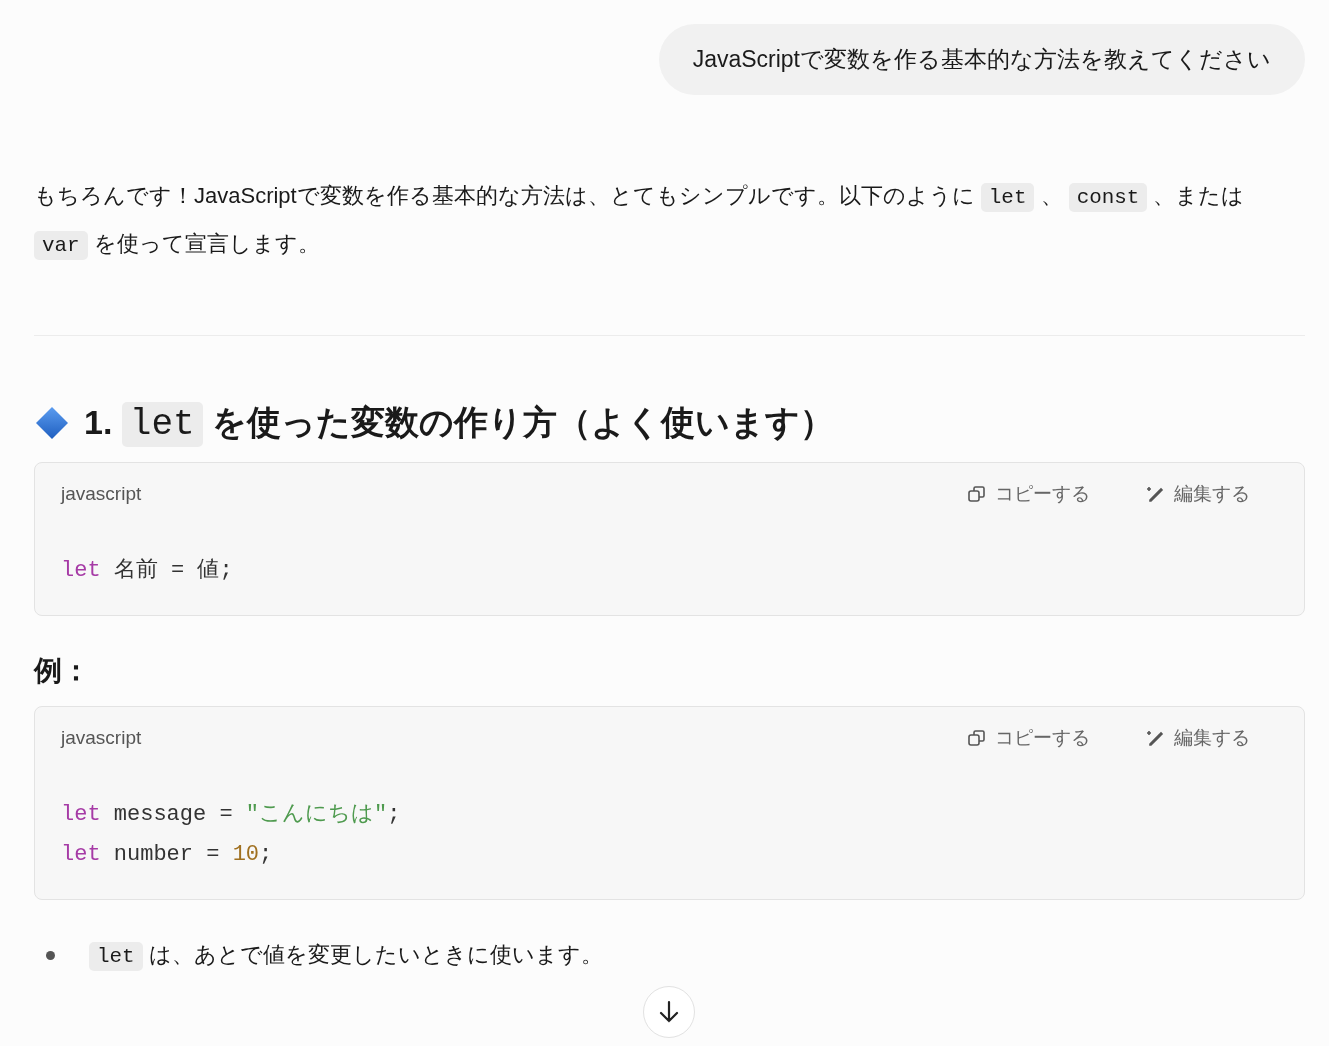  Describe the element at coordinates (459, 423) in the screenshot. I see `section-heading: 1. let を使った変数の作り方（よく使います）` at that location.